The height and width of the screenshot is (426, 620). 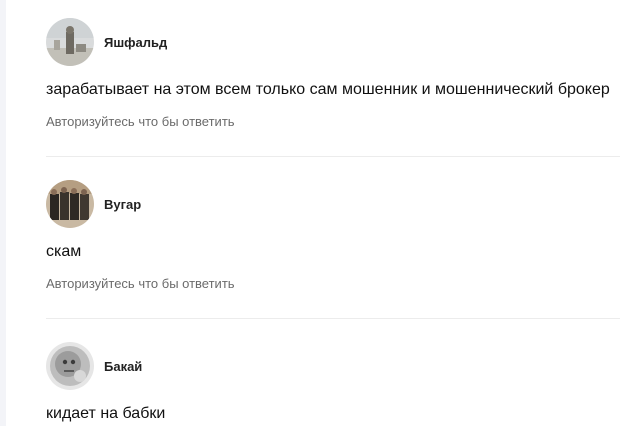 I want to click on comment-author: Бакай, so click(x=123, y=366).